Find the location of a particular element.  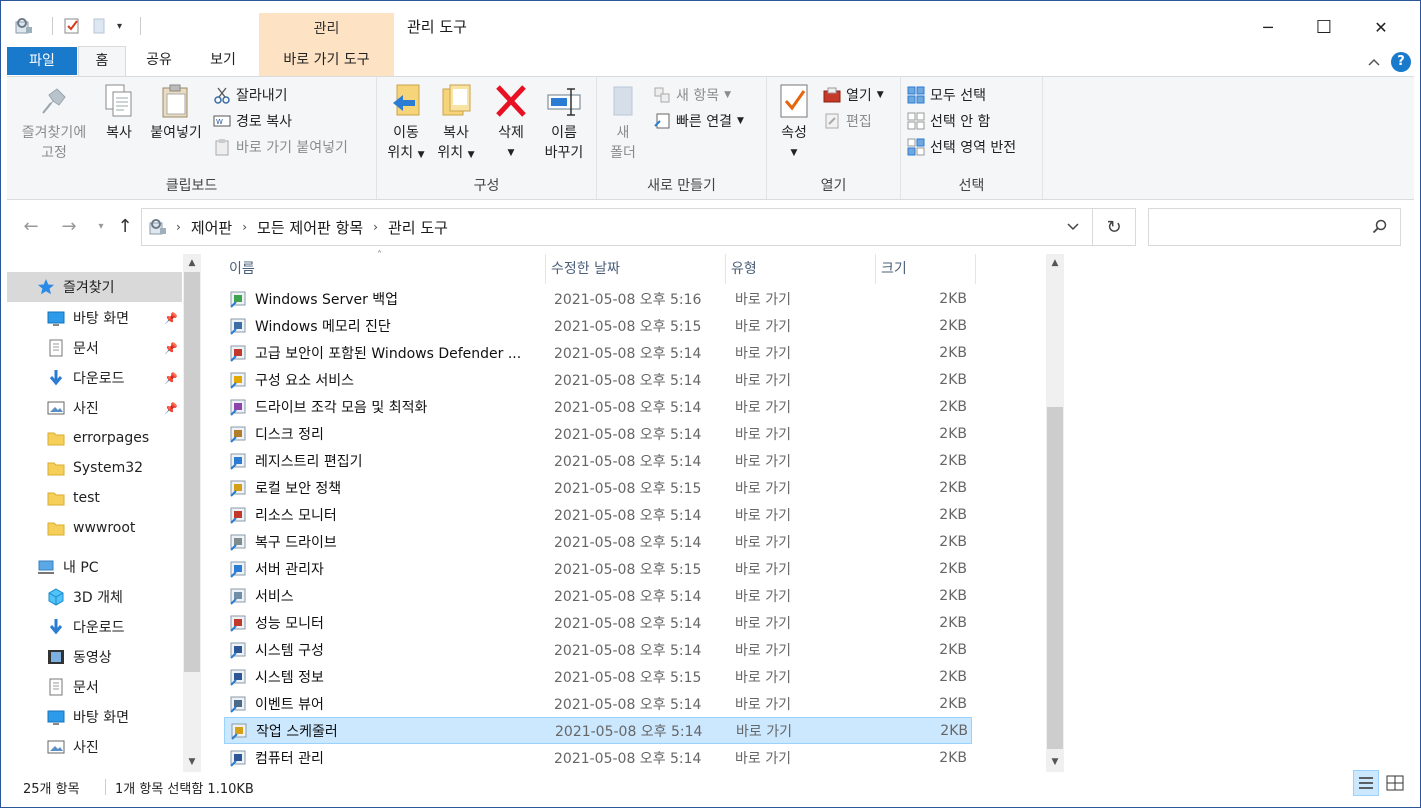

file-row: 레지스트리 편집기 2021-05-08 오후 5:14 바로 가기 2KB is located at coordinates (598, 460).